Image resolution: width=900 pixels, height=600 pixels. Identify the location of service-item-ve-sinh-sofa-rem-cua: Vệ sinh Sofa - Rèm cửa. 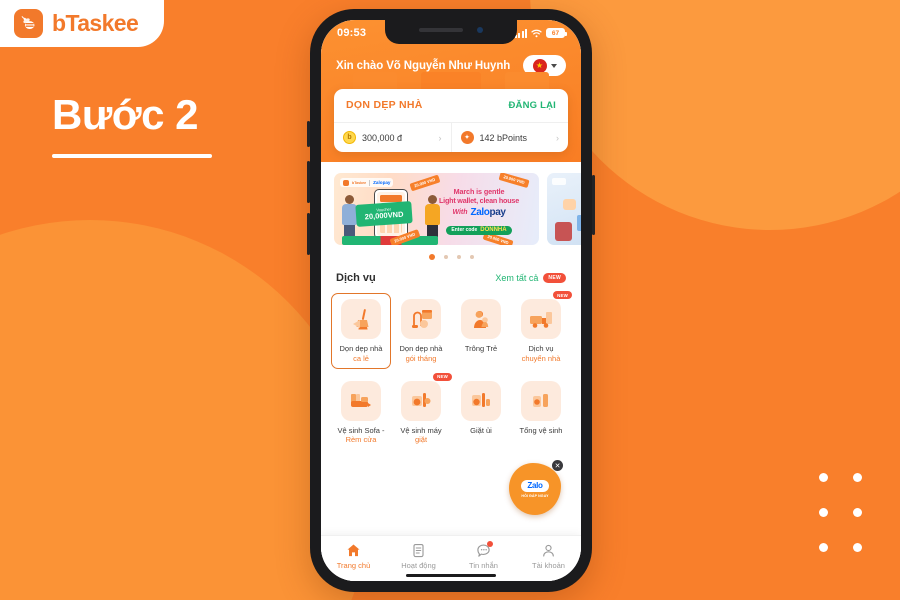
(361, 413).